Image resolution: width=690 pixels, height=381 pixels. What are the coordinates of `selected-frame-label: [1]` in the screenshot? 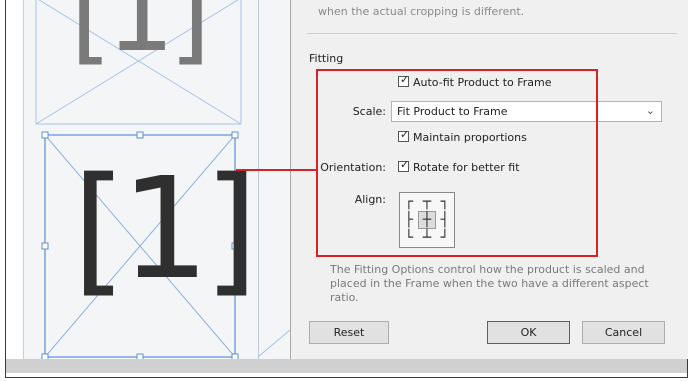 It's located at (165, 229).